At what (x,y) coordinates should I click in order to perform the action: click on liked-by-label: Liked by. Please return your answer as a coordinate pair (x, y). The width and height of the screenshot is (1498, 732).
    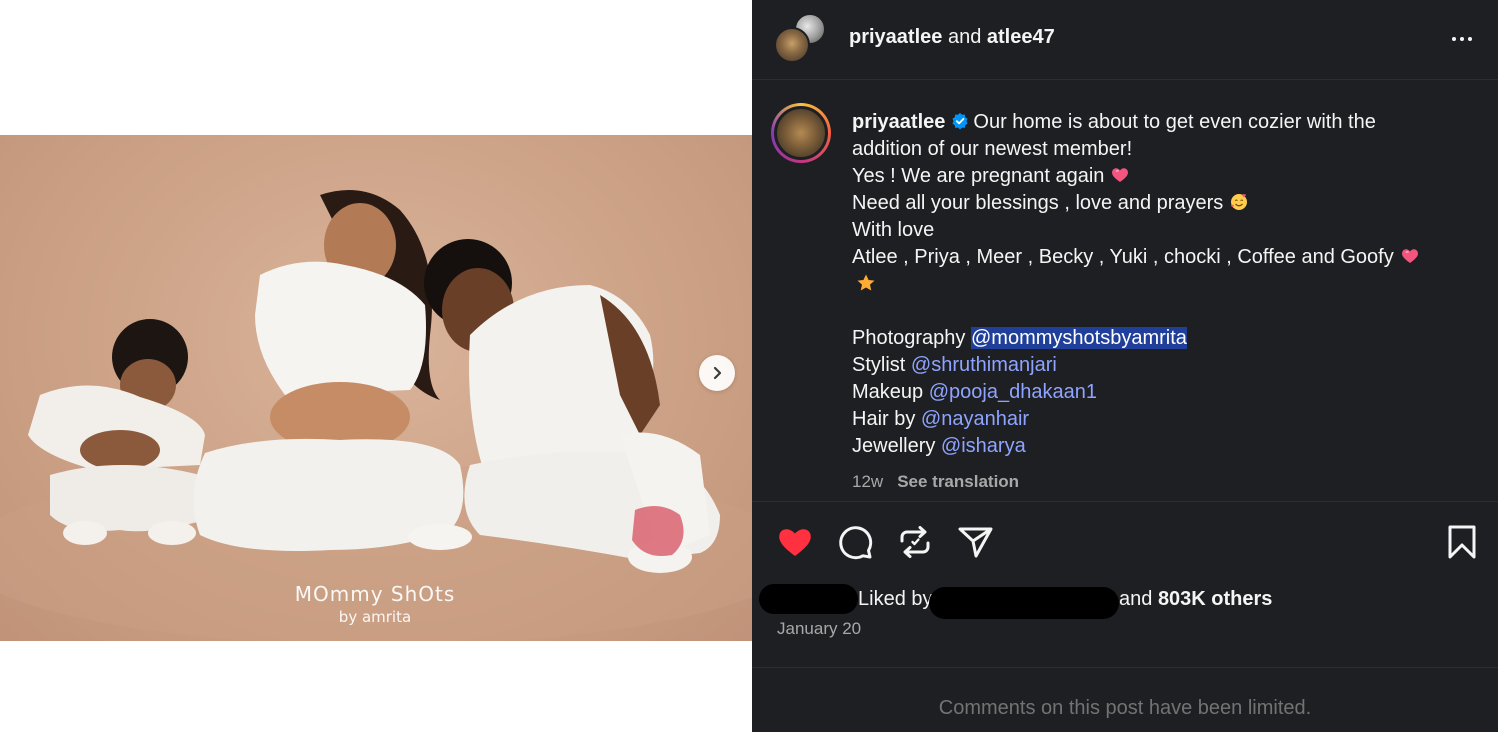
    Looking at the image, I should click on (895, 599).